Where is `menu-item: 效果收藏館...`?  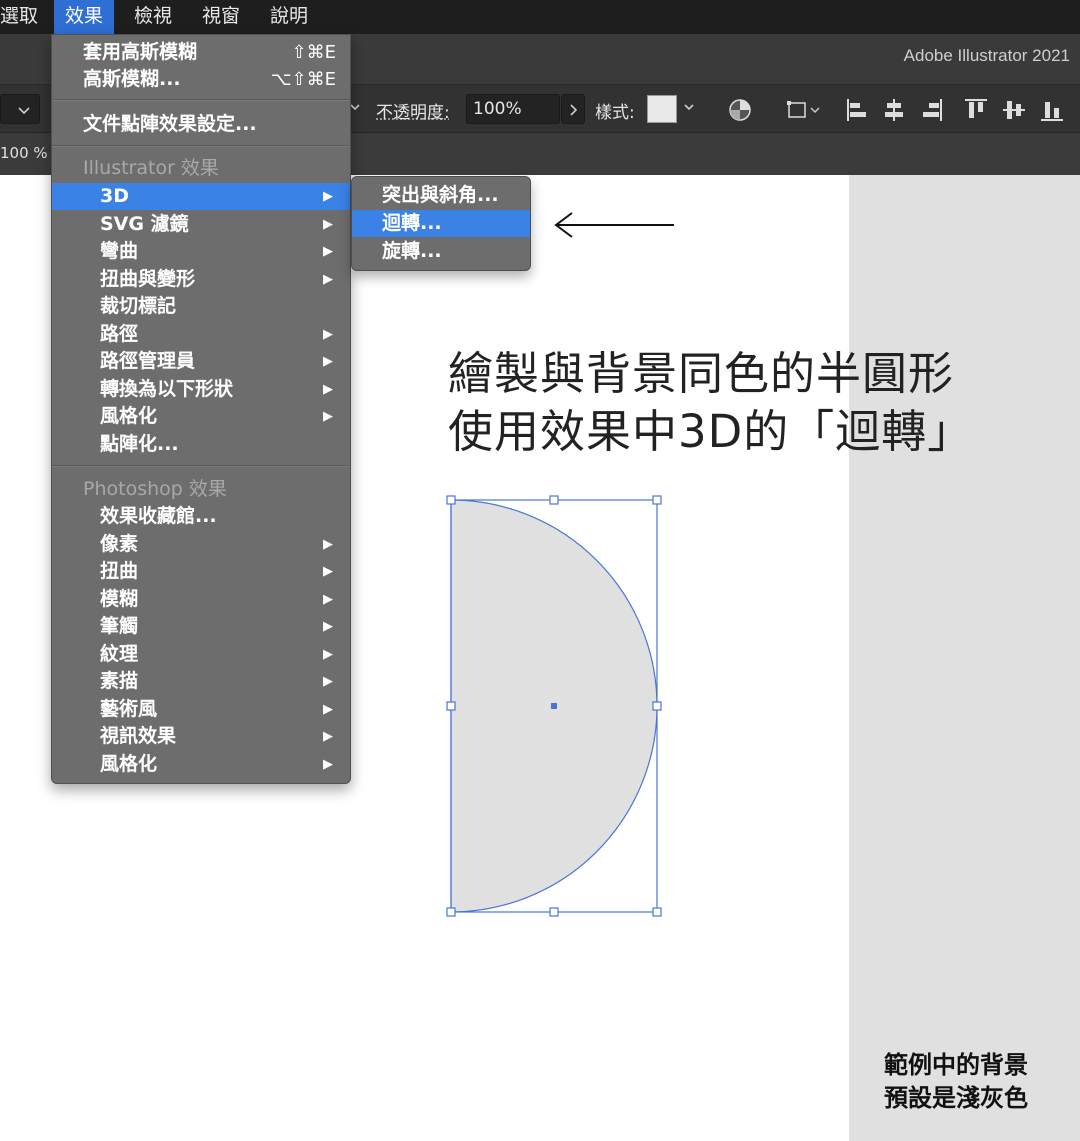
menu-item: 效果收藏館... is located at coordinates (201, 516).